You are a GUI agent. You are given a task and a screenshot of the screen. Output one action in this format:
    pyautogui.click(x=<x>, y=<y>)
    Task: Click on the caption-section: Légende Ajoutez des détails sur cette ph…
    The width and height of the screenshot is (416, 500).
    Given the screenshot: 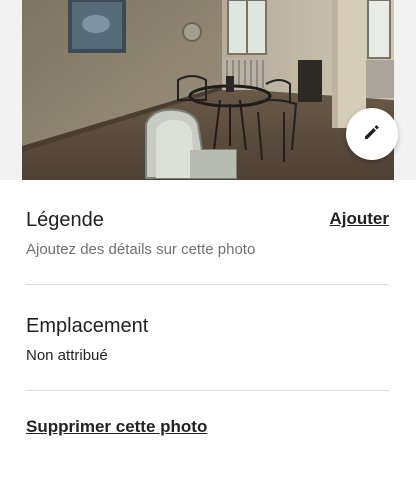 What is the action you would take?
    pyautogui.click(x=207, y=233)
    